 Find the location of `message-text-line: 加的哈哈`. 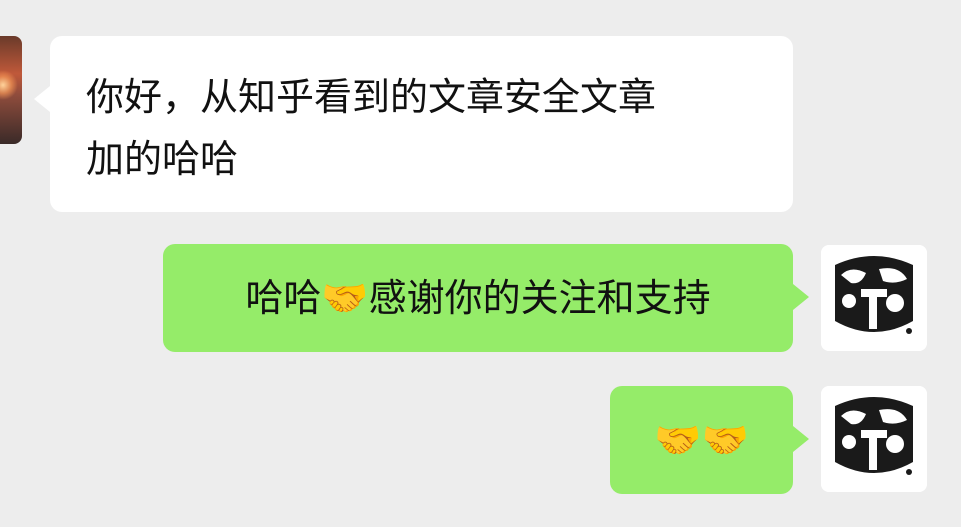

message-text-line: 加的哈哈 is located at coordinates (162, 159).